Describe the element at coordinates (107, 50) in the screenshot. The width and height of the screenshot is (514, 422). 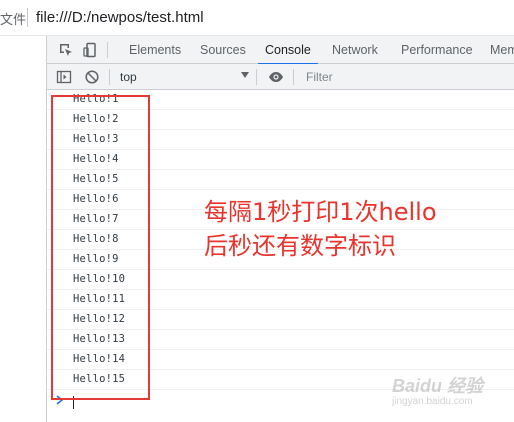
I see `tabbar-divider` at that location.